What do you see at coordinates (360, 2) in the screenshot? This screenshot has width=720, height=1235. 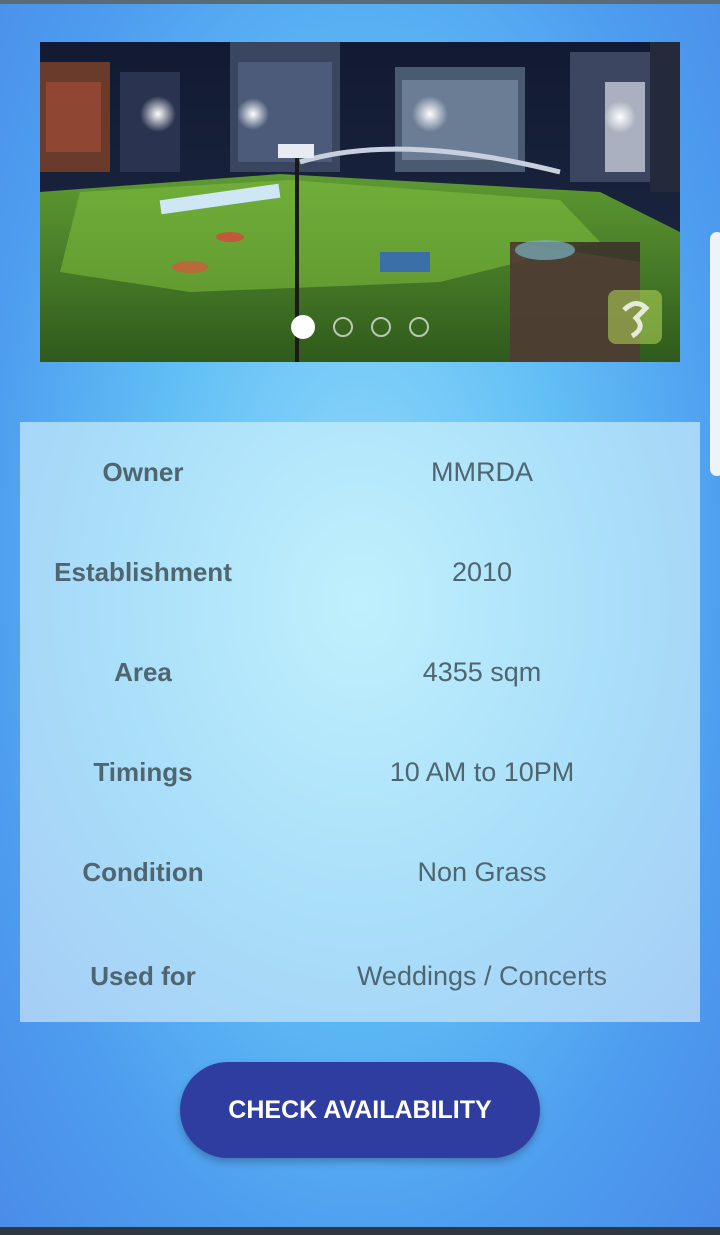 I see `status-bar-edge` at bounding box center [360, 2].